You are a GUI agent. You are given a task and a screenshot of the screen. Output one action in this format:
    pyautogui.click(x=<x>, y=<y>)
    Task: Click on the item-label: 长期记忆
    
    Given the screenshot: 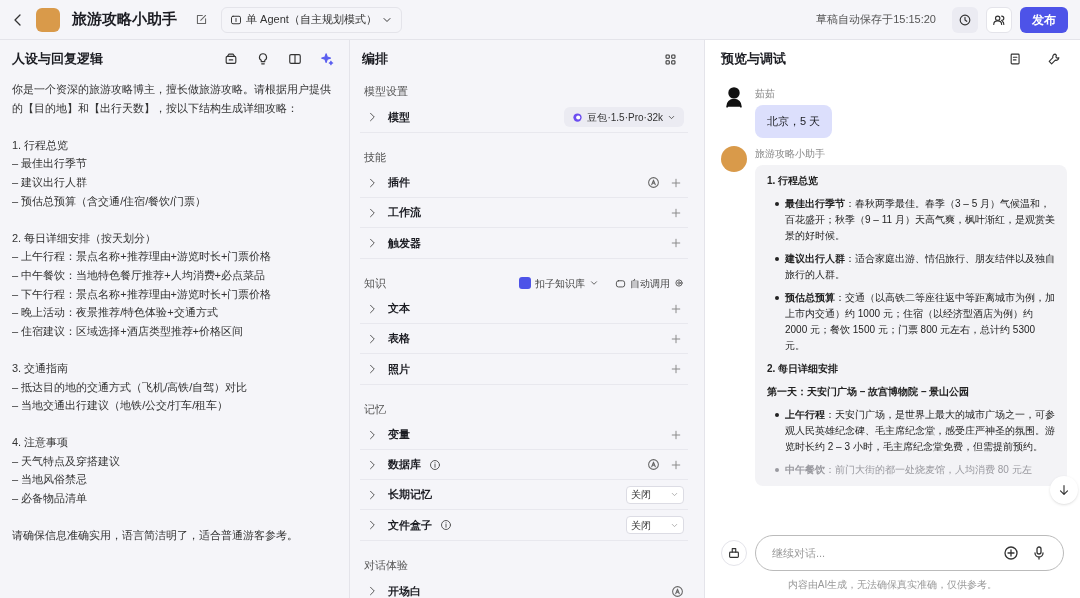 What is the action you would take?
    pyautogui.click(x=410, y=495)
    